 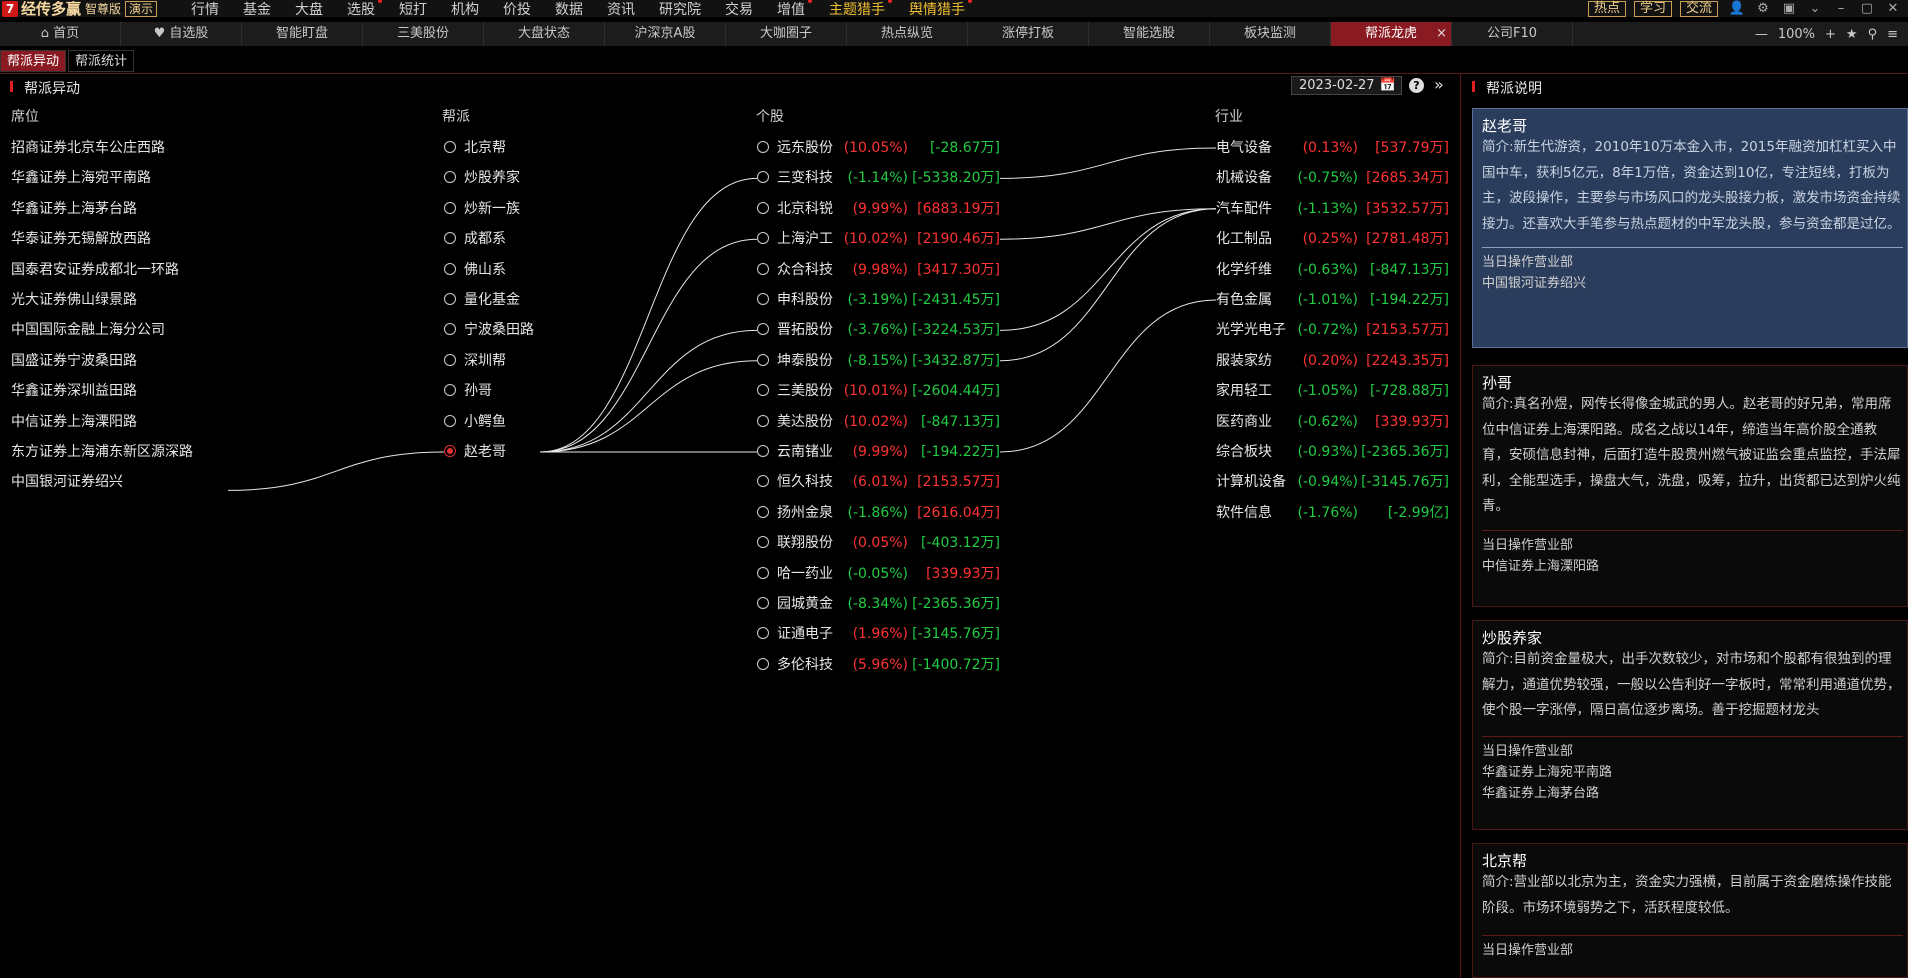 I want to click on industry-row: 汽车配件, so click(x=1244, y=209).